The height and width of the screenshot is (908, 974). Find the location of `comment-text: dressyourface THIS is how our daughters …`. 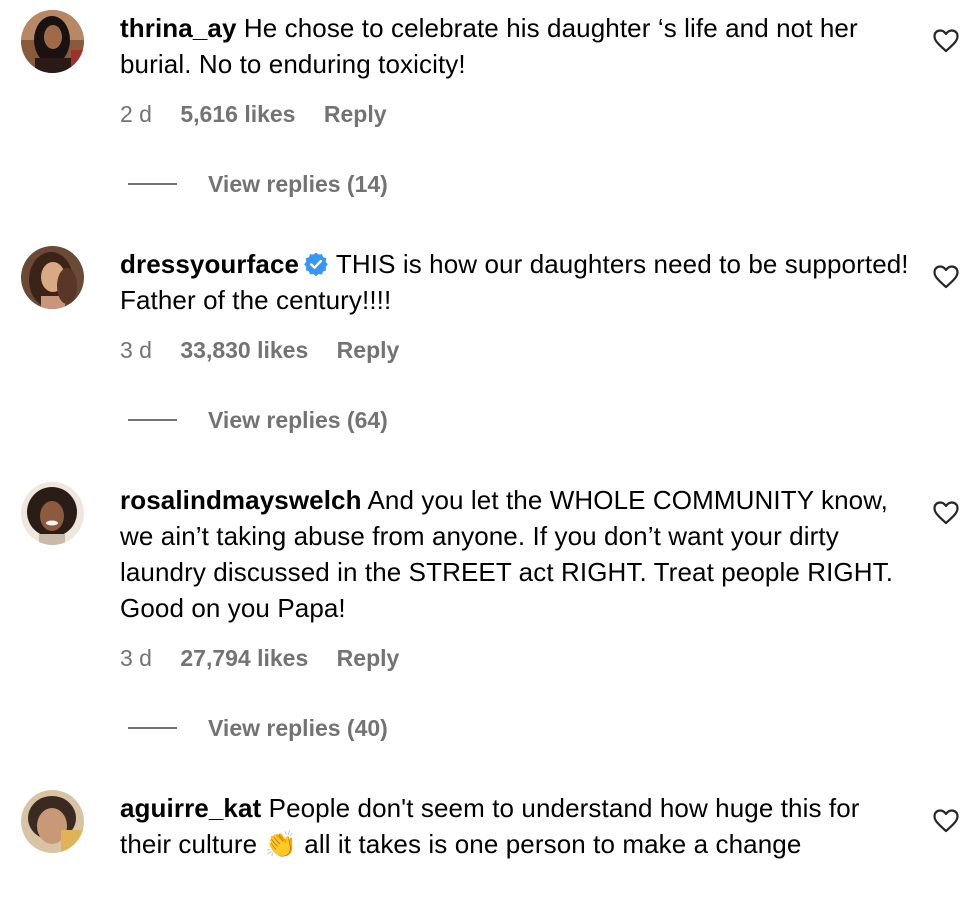

comment-text: dressyourface THIS is how our daughters … is located at coordinates (515, 282).